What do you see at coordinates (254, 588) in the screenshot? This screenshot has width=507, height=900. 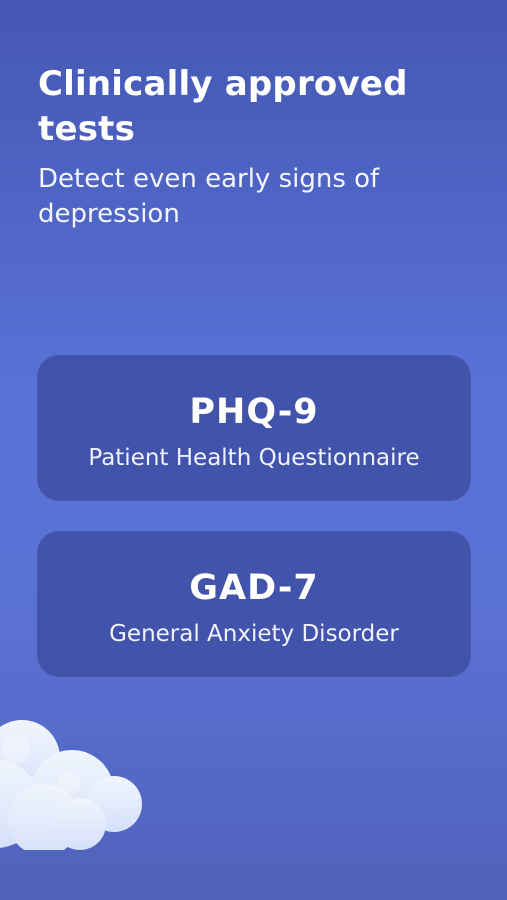 I see `test-card-code: GAD-7` at bounding box center [254, 588].